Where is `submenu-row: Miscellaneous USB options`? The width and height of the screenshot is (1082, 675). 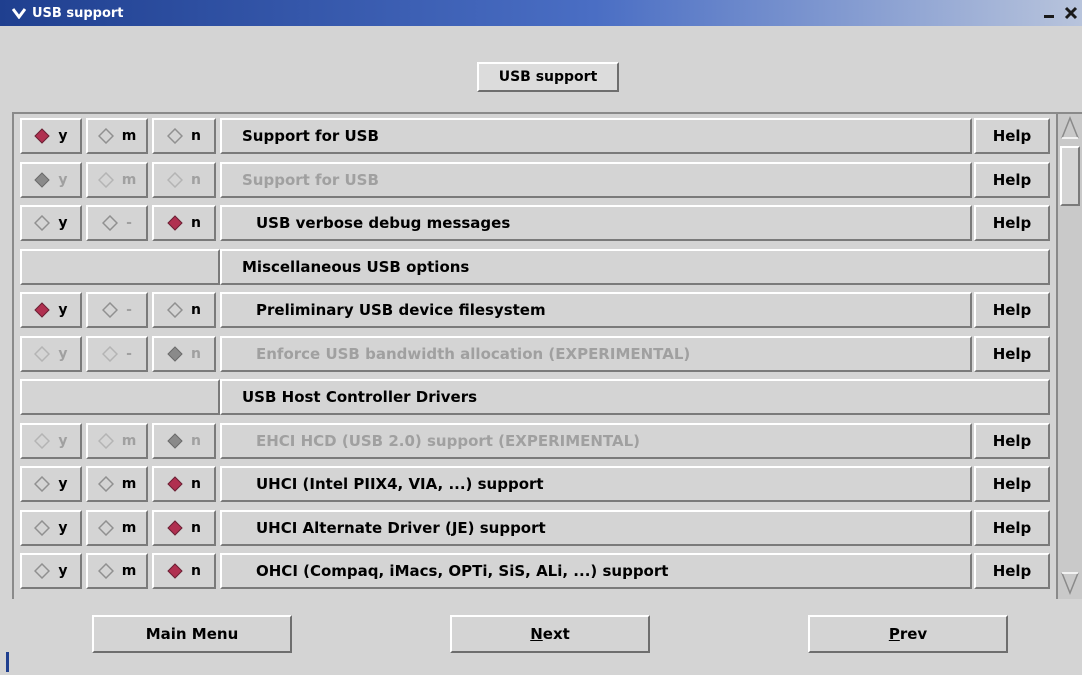 submenu-row: Miscellaneous USB options is located at coordinates (535, 267).